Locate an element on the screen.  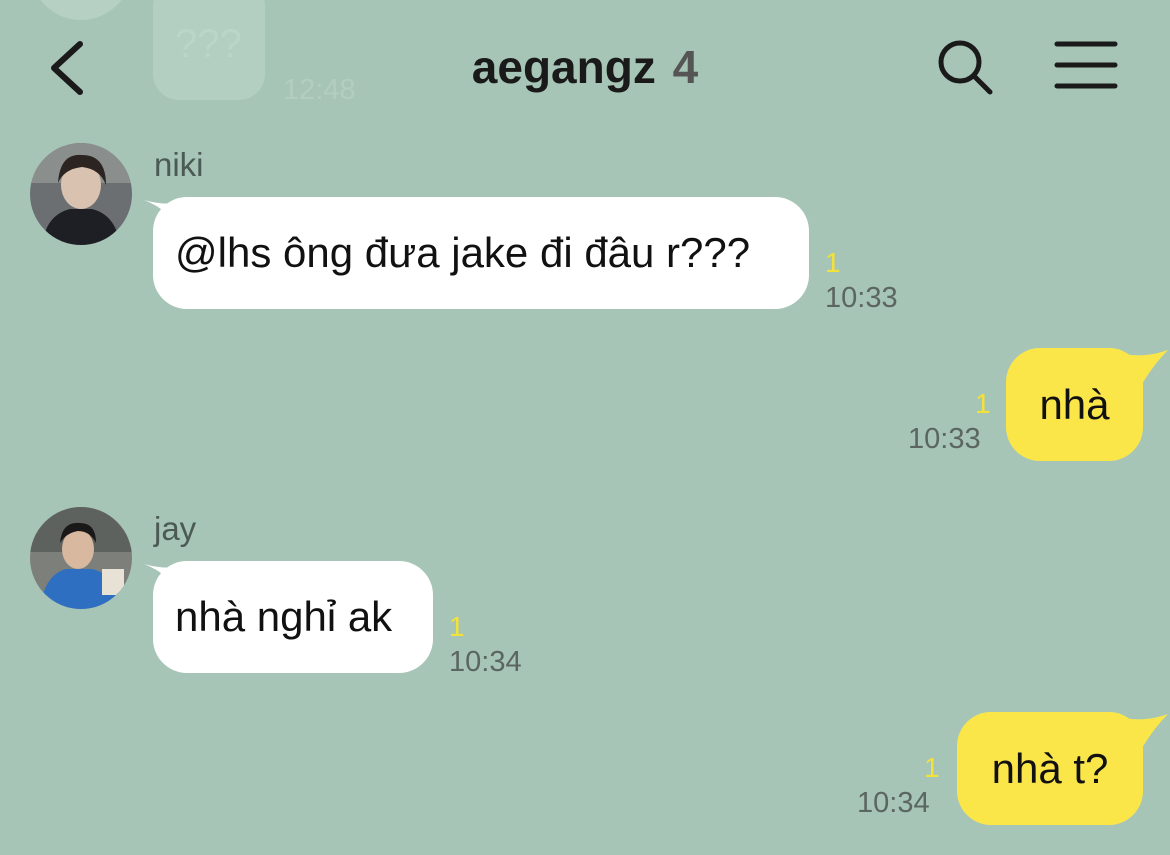
message-bubble: nhà t? is located at coordinates (1050, 768).